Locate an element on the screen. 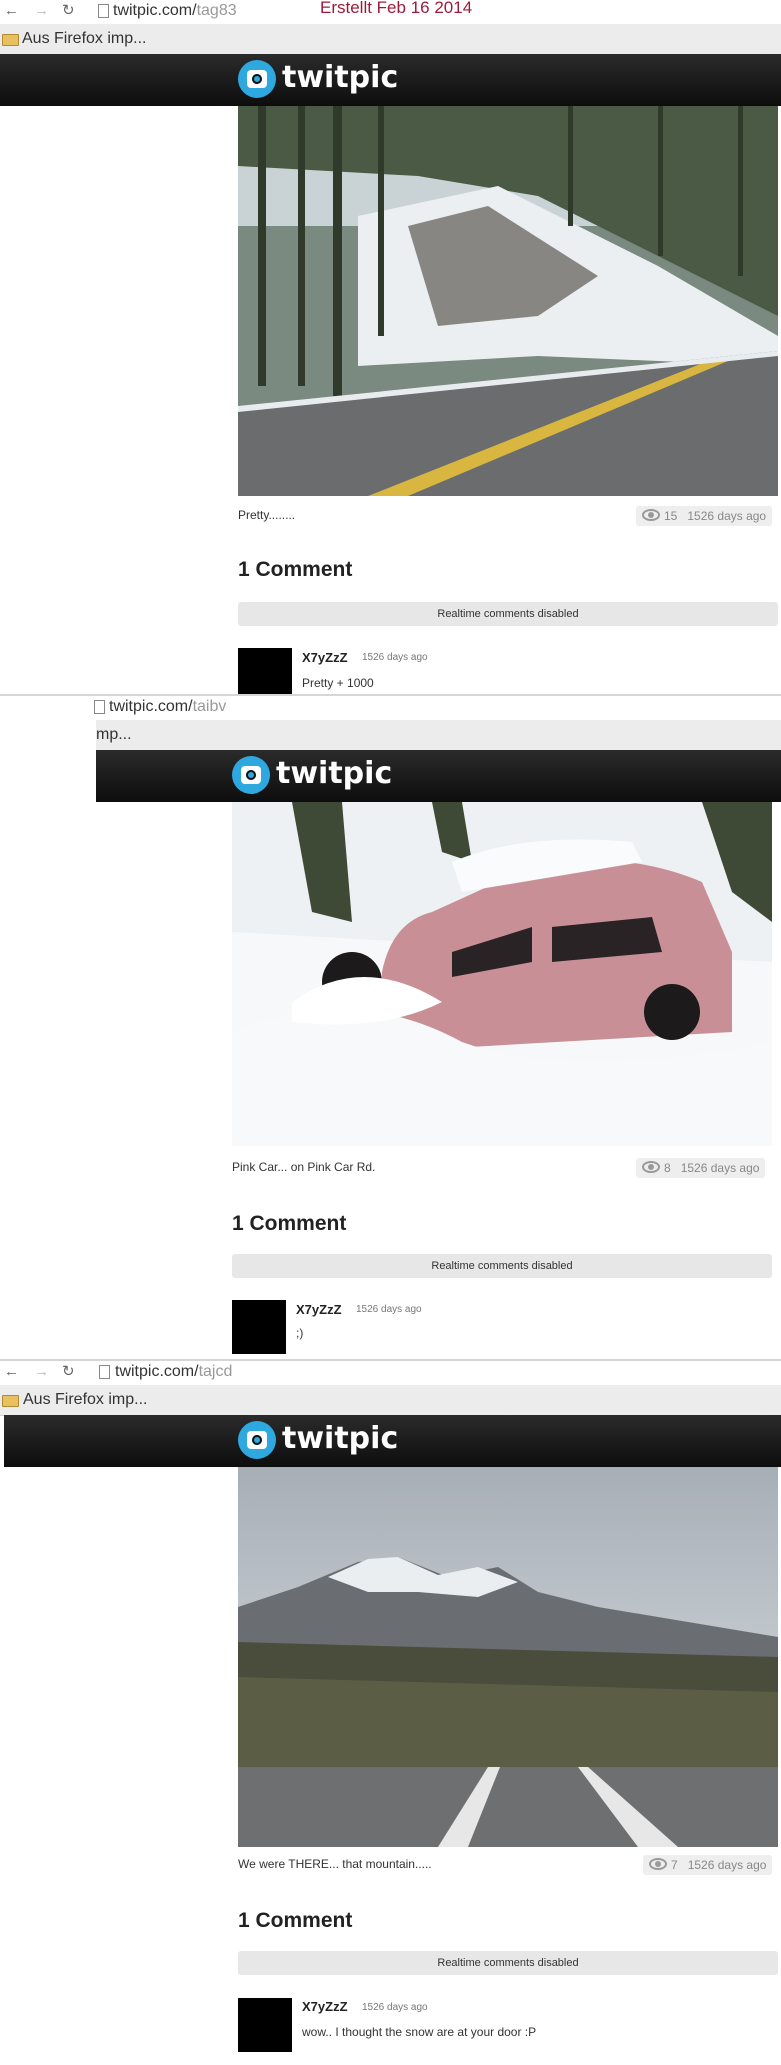 This screenshot has width=781, height=2065. view-count: 8 is located at coordinates (667, 1168).